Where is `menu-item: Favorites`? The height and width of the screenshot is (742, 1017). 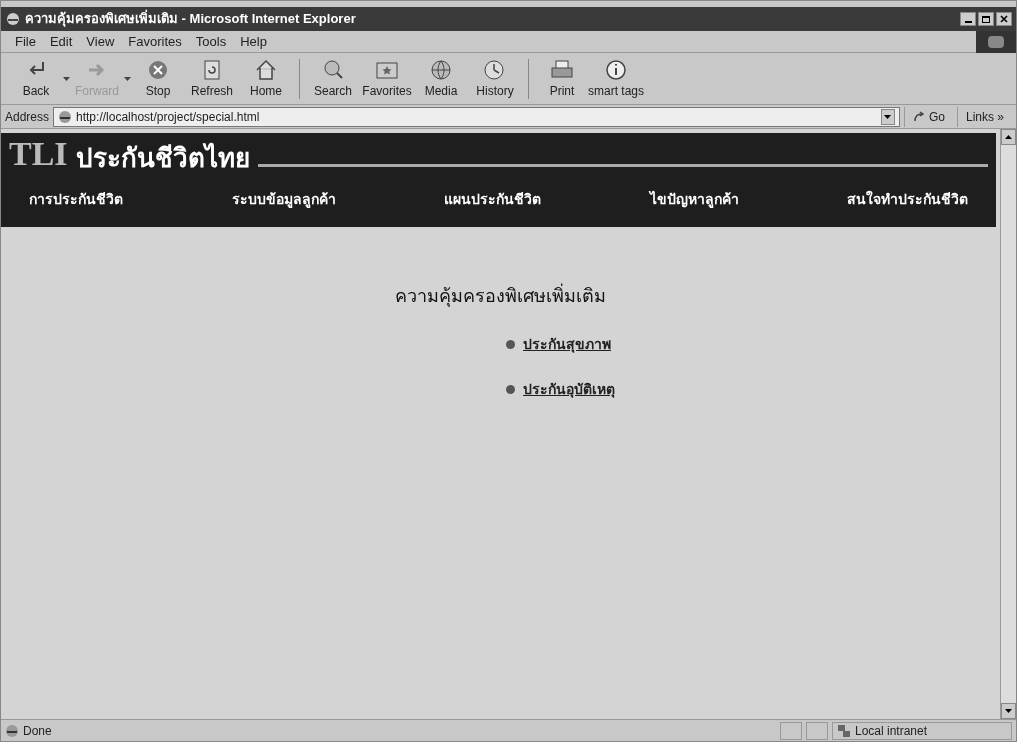 menu-item: Favorites is located at coordinates (155, 41).